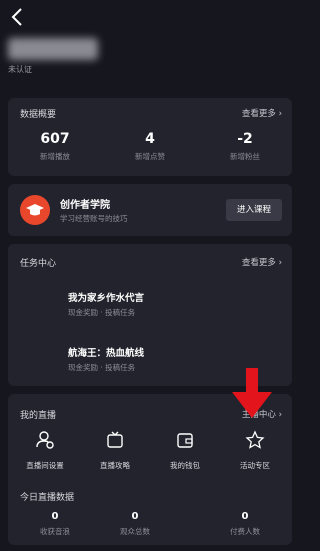 Image resolution: width=320 pixels, height=551 pixels. I want to click on data-overview-card: 数据概要 查看更多 › 607 新增播放 4 新增点赞 -2 新增粉丝, so click(150, 137).